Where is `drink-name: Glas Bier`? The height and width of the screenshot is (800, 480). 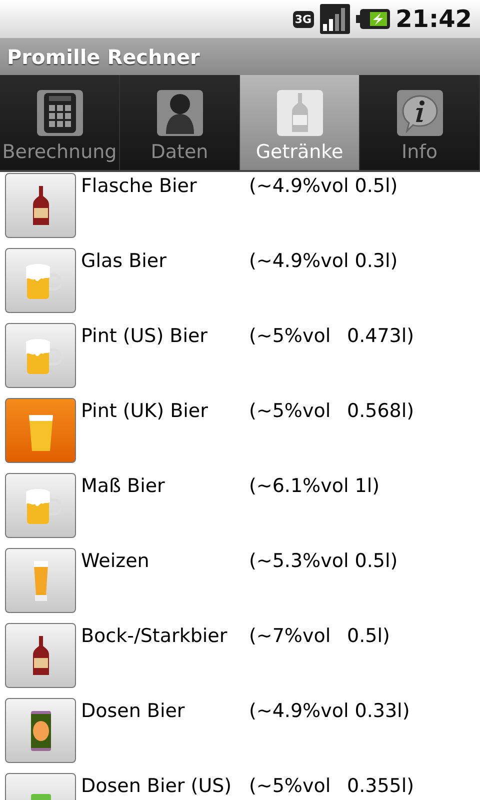 drink-name: Glas Bier is located at coordinates (124, 261).